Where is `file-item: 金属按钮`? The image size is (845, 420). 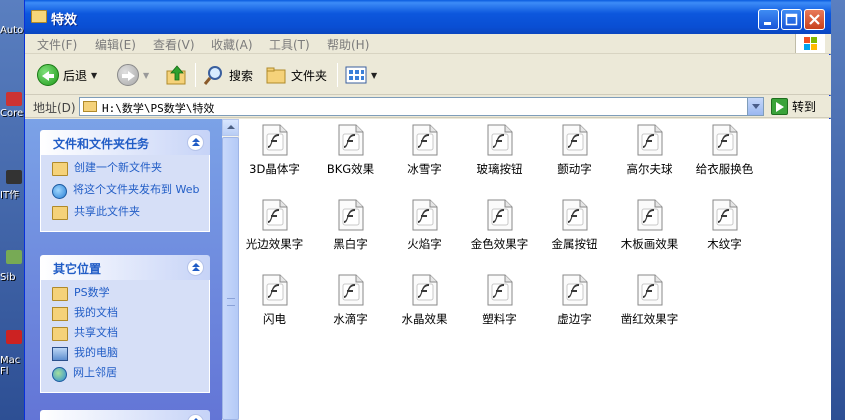 file-item: 金属按钮 is located at coordinates (574, 225).